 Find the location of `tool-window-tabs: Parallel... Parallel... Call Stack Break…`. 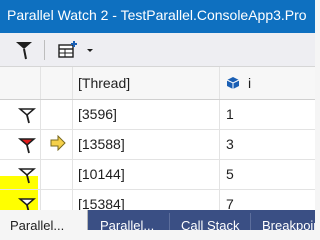

tool-window-tabs: Parallel... Parallel... Call Stack Break… is located at coordinates (157, 220).